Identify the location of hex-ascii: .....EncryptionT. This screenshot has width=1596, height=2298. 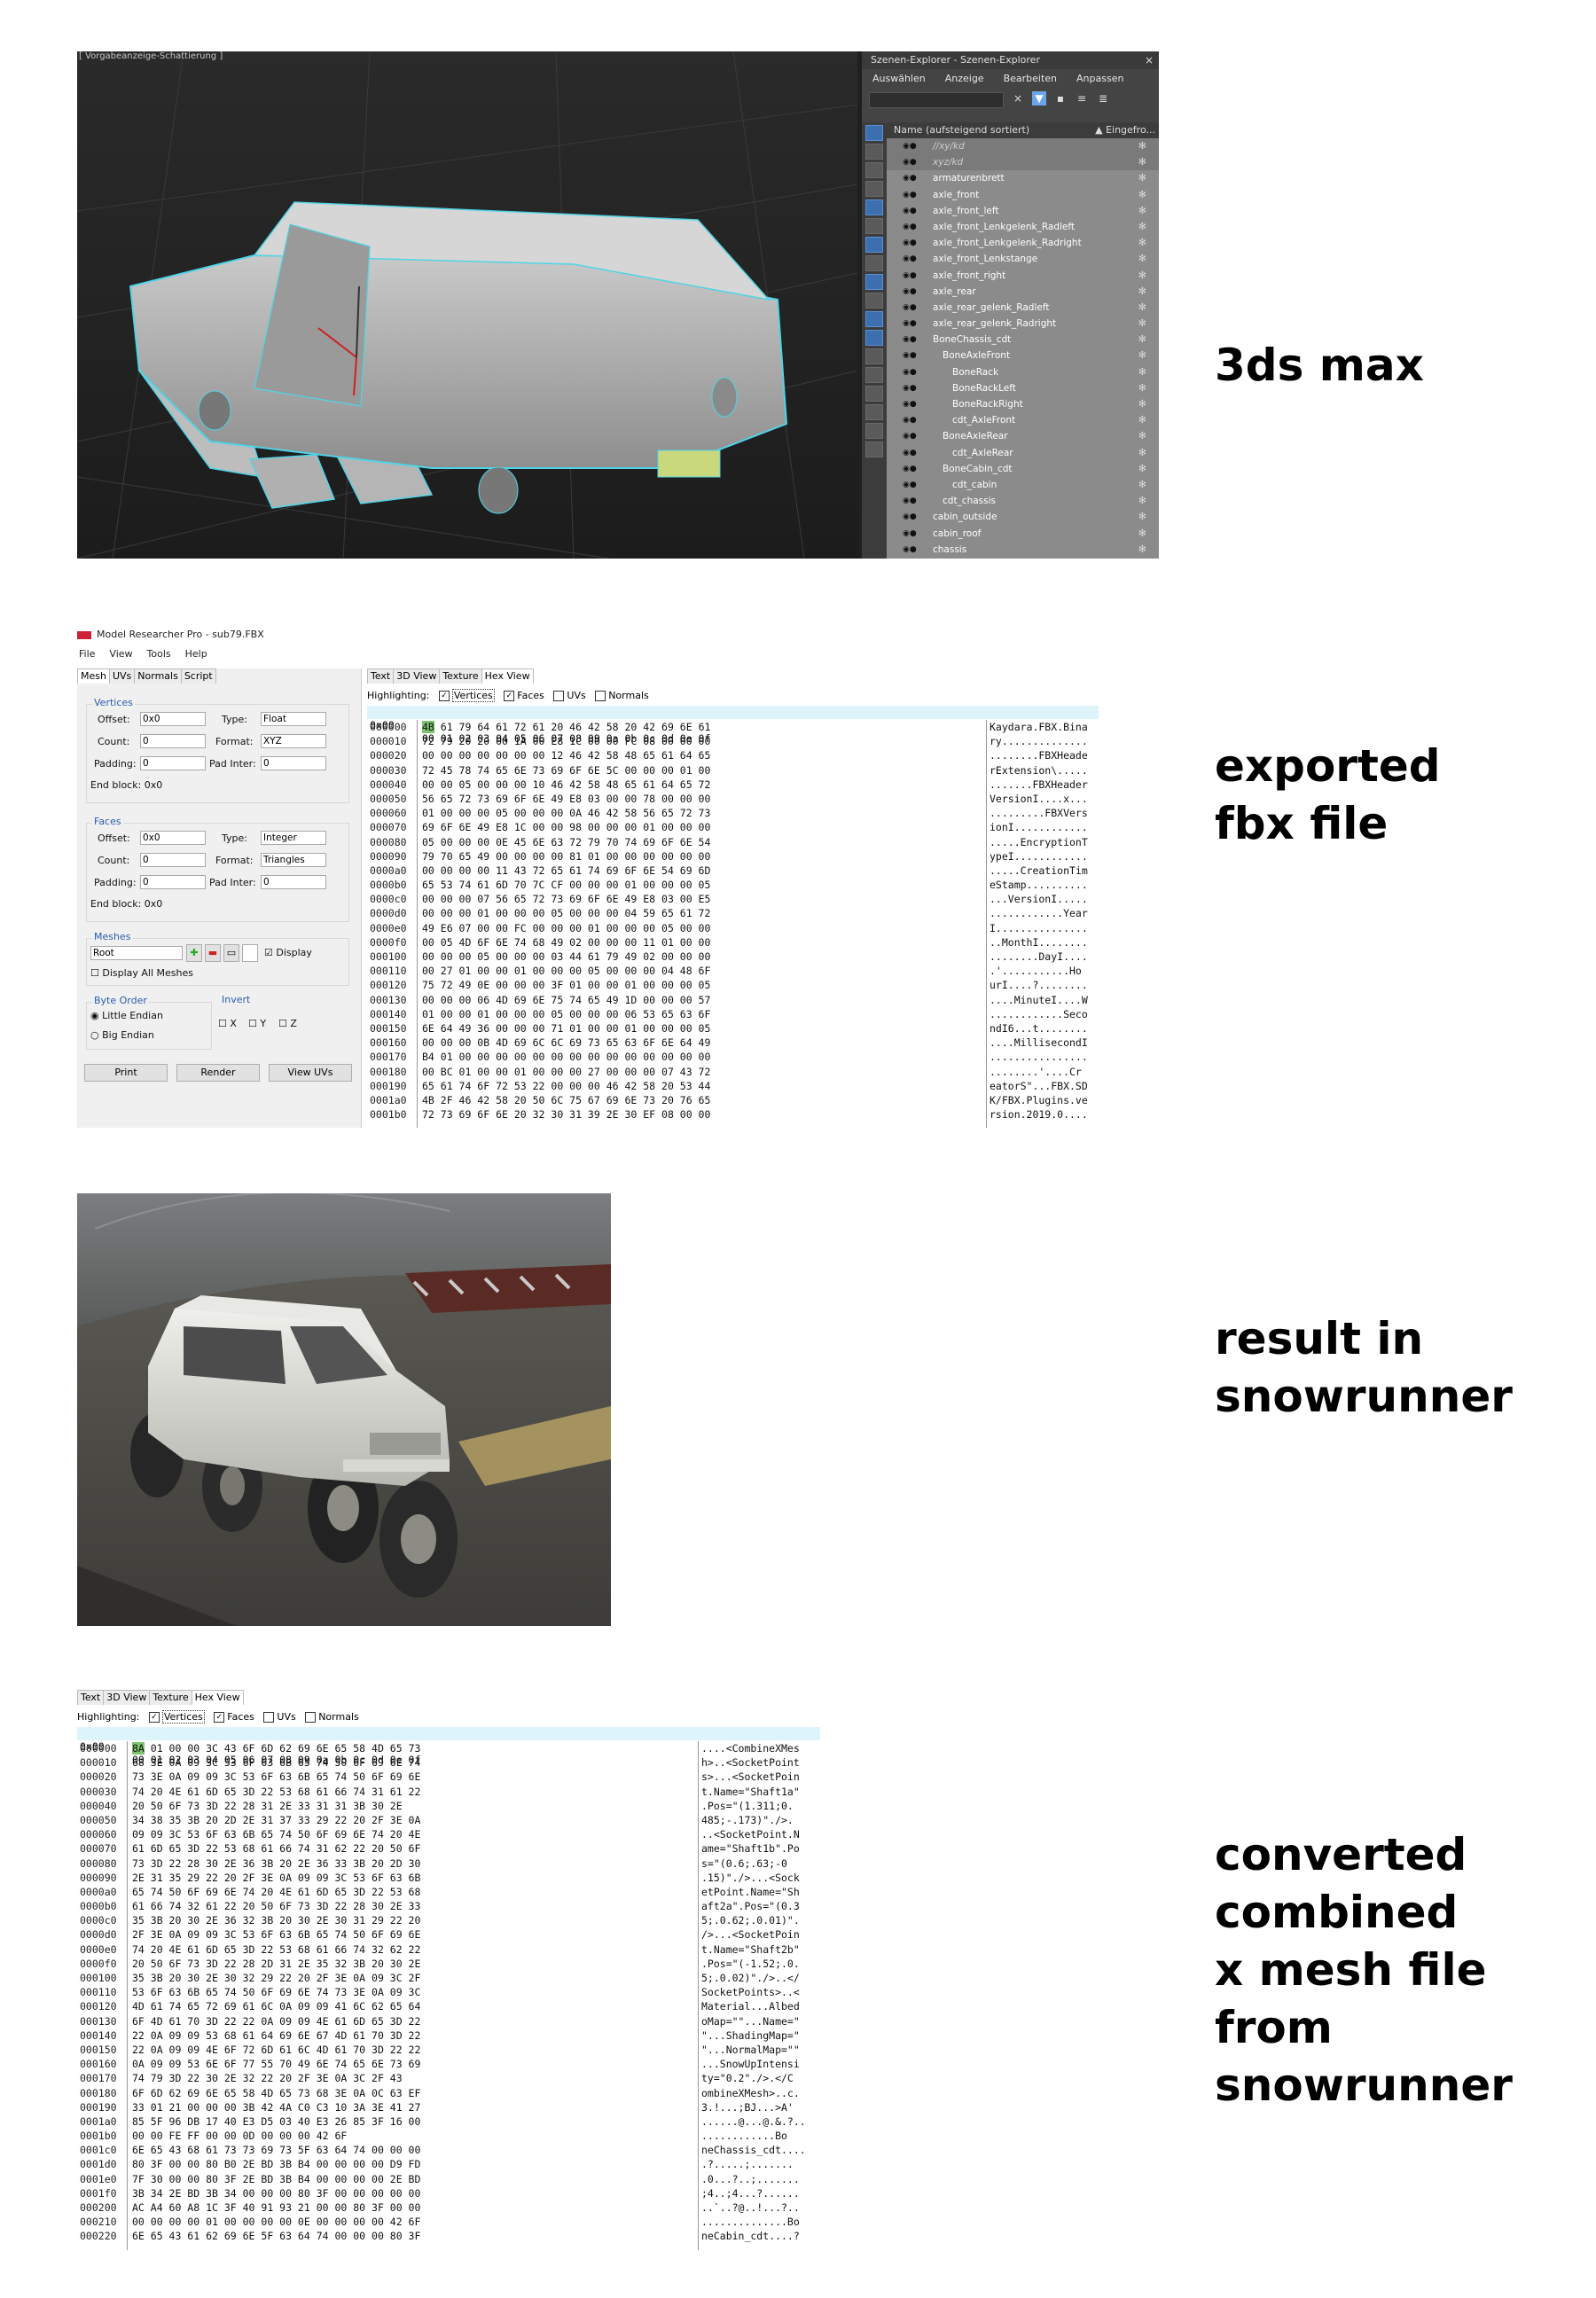
(1039, 842).